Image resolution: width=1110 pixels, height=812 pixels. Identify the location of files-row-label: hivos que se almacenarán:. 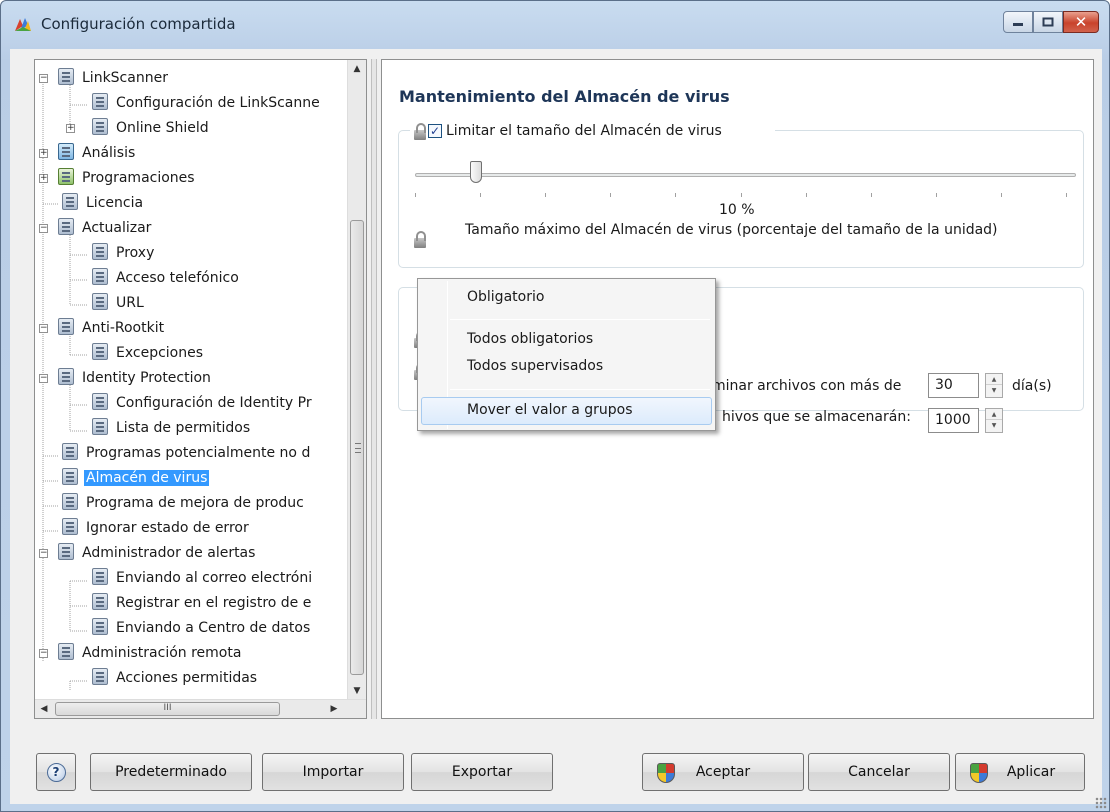
(816, 417).